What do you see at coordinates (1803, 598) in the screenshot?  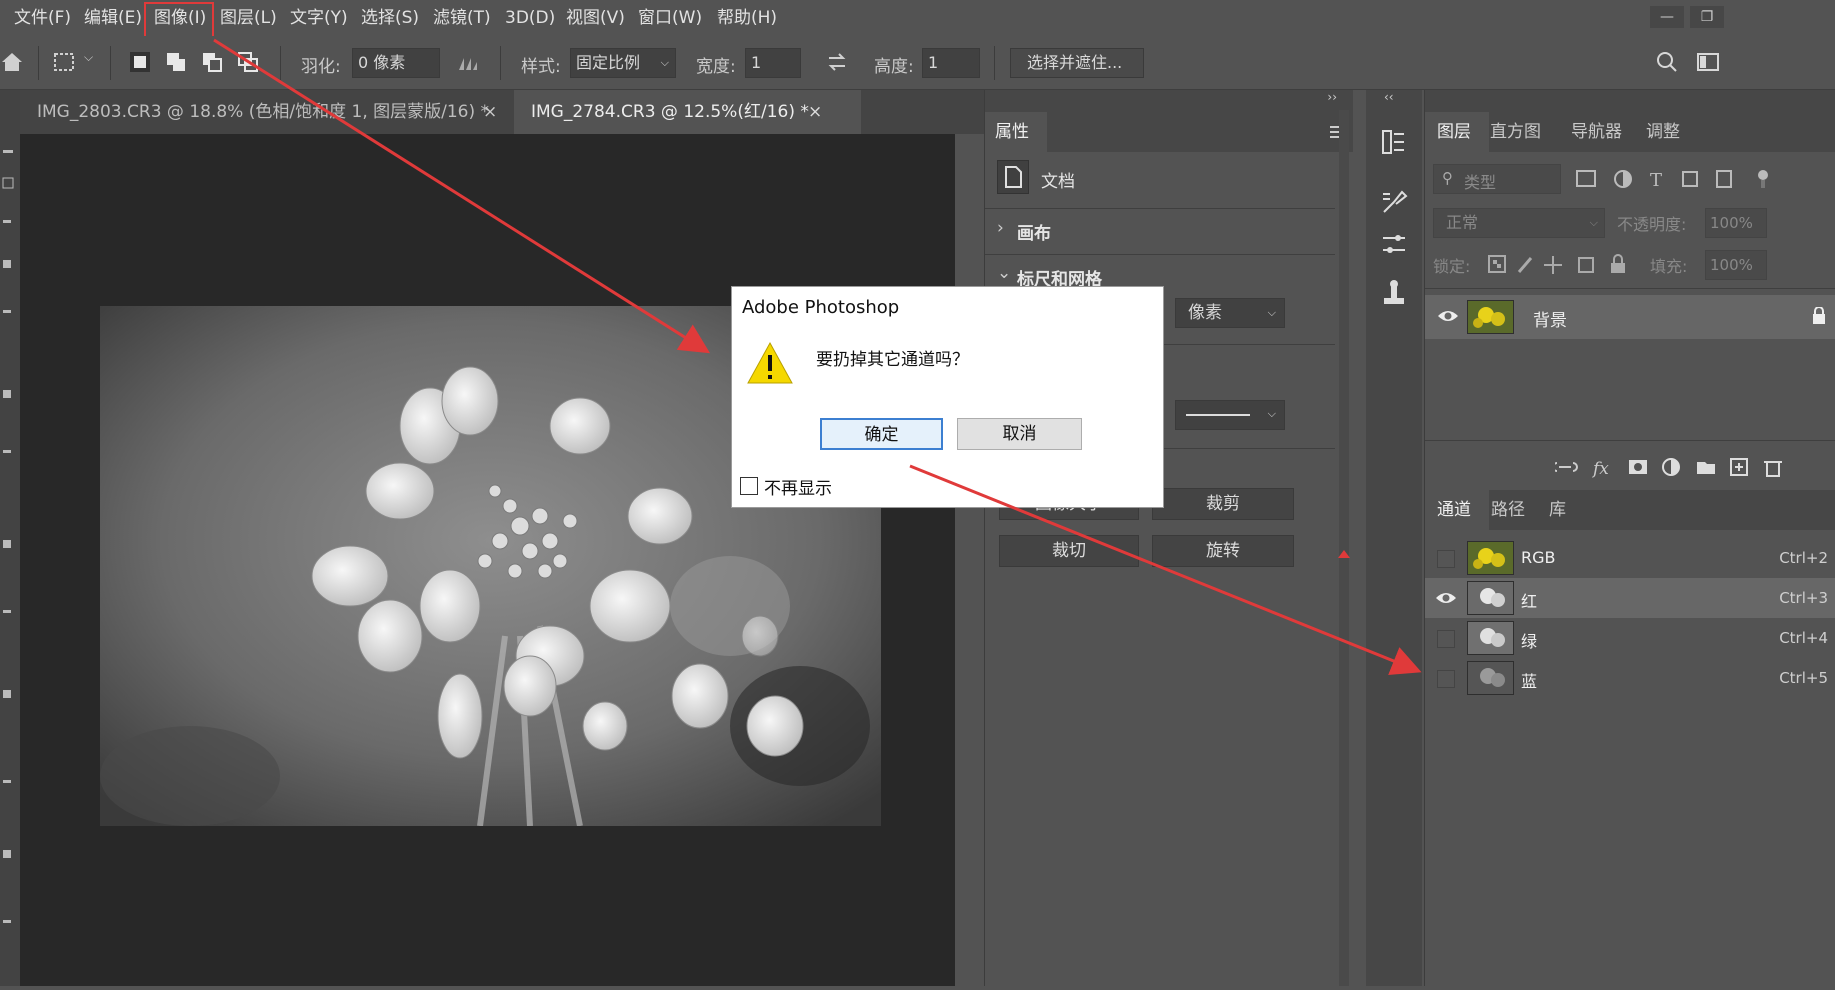 I see `channel-shortcut: Ctrl+3` at bounding box center [1803, 598].